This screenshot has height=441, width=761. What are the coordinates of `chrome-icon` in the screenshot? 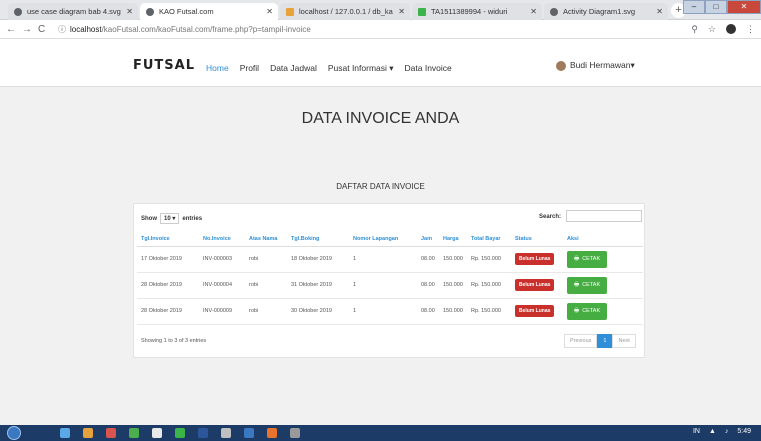 It's located at (157, 433).